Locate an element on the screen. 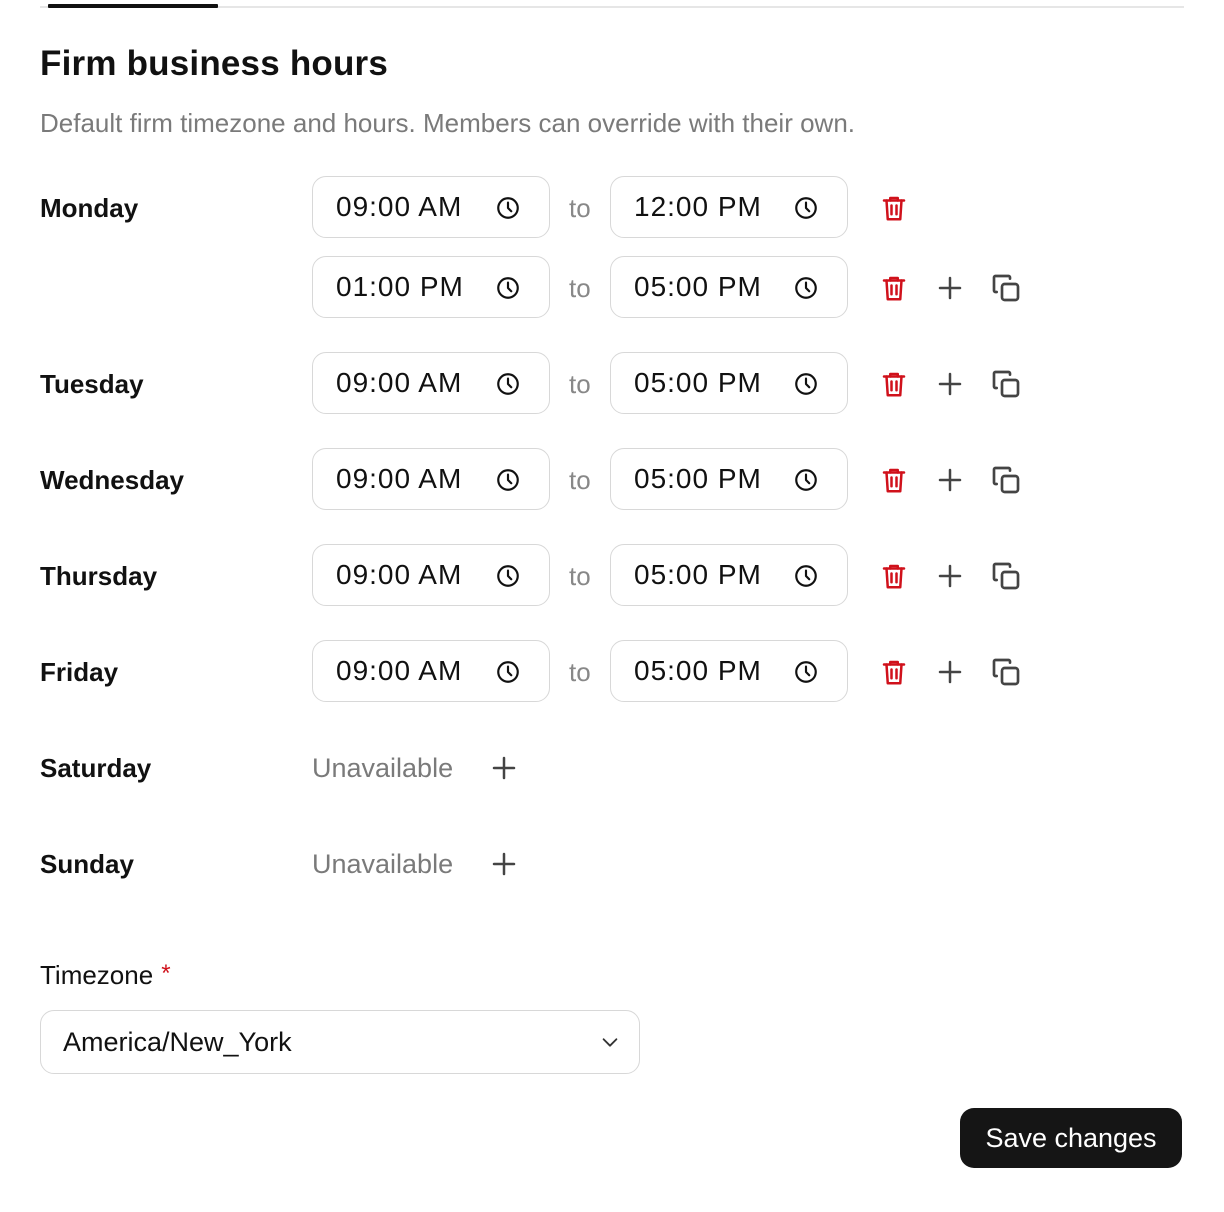 The width and height of the screenshot is (1224, 1212). day-row-saturday: Saturday Unavailable is located at coordinates (612, 768).